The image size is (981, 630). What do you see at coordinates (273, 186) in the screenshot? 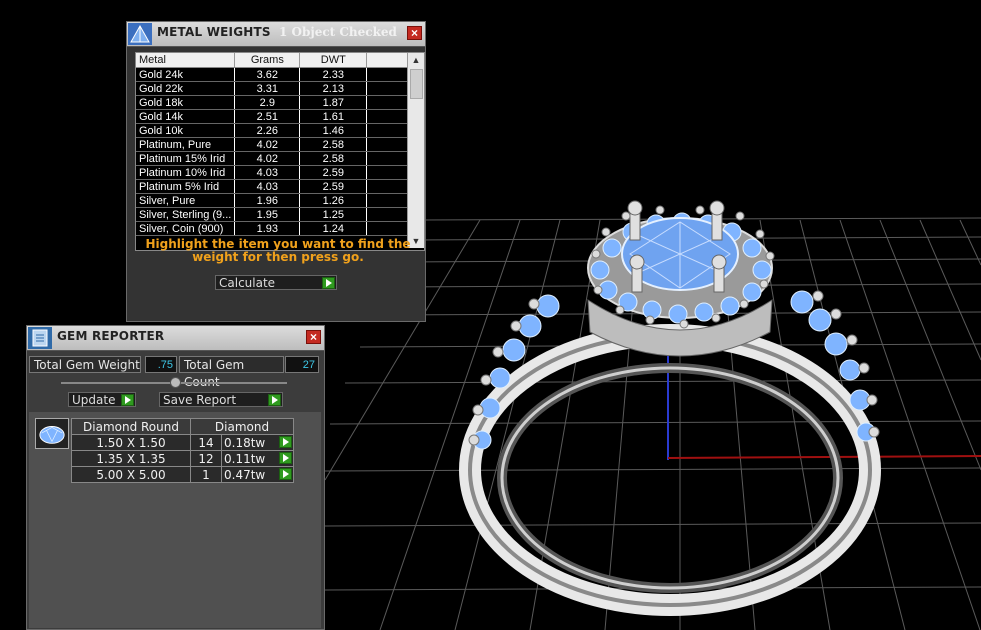
I see `table-row: Platinum 5% Irid 4.03 2.59` at bounding box center [273, 186].